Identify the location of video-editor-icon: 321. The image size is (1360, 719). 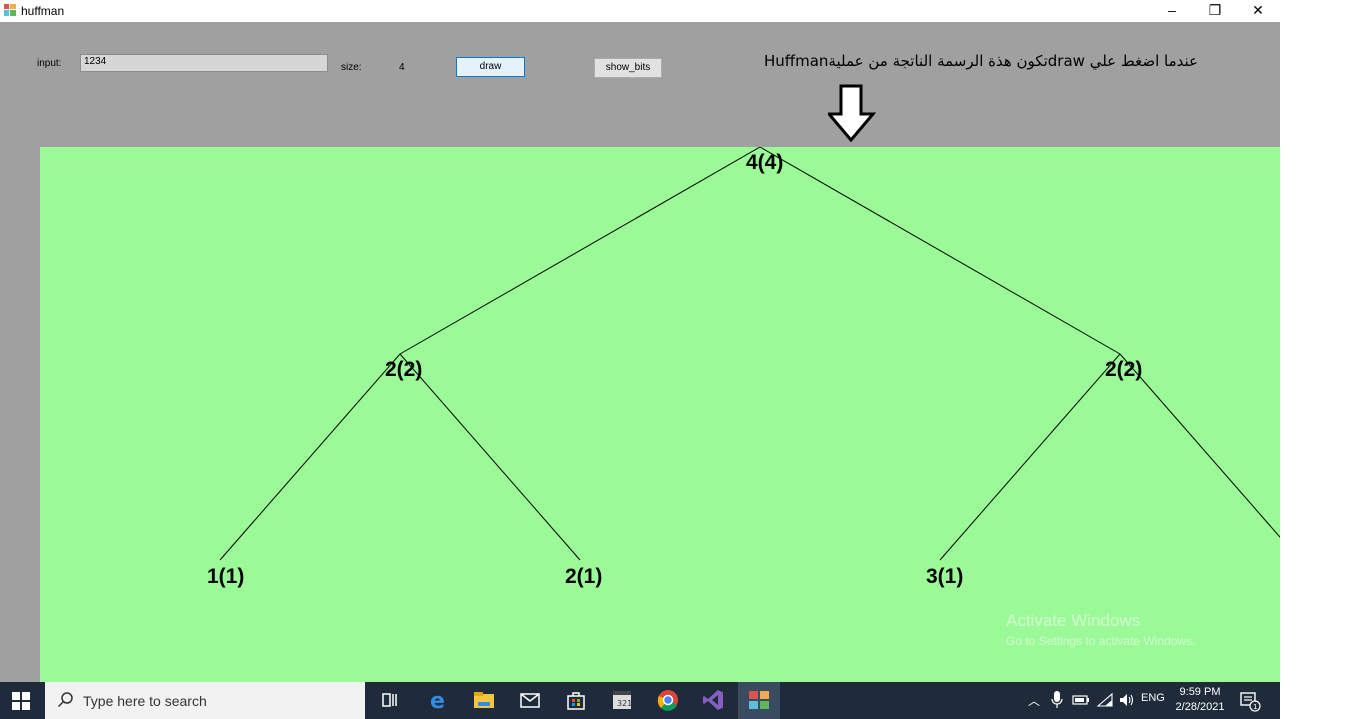
(622, 700).